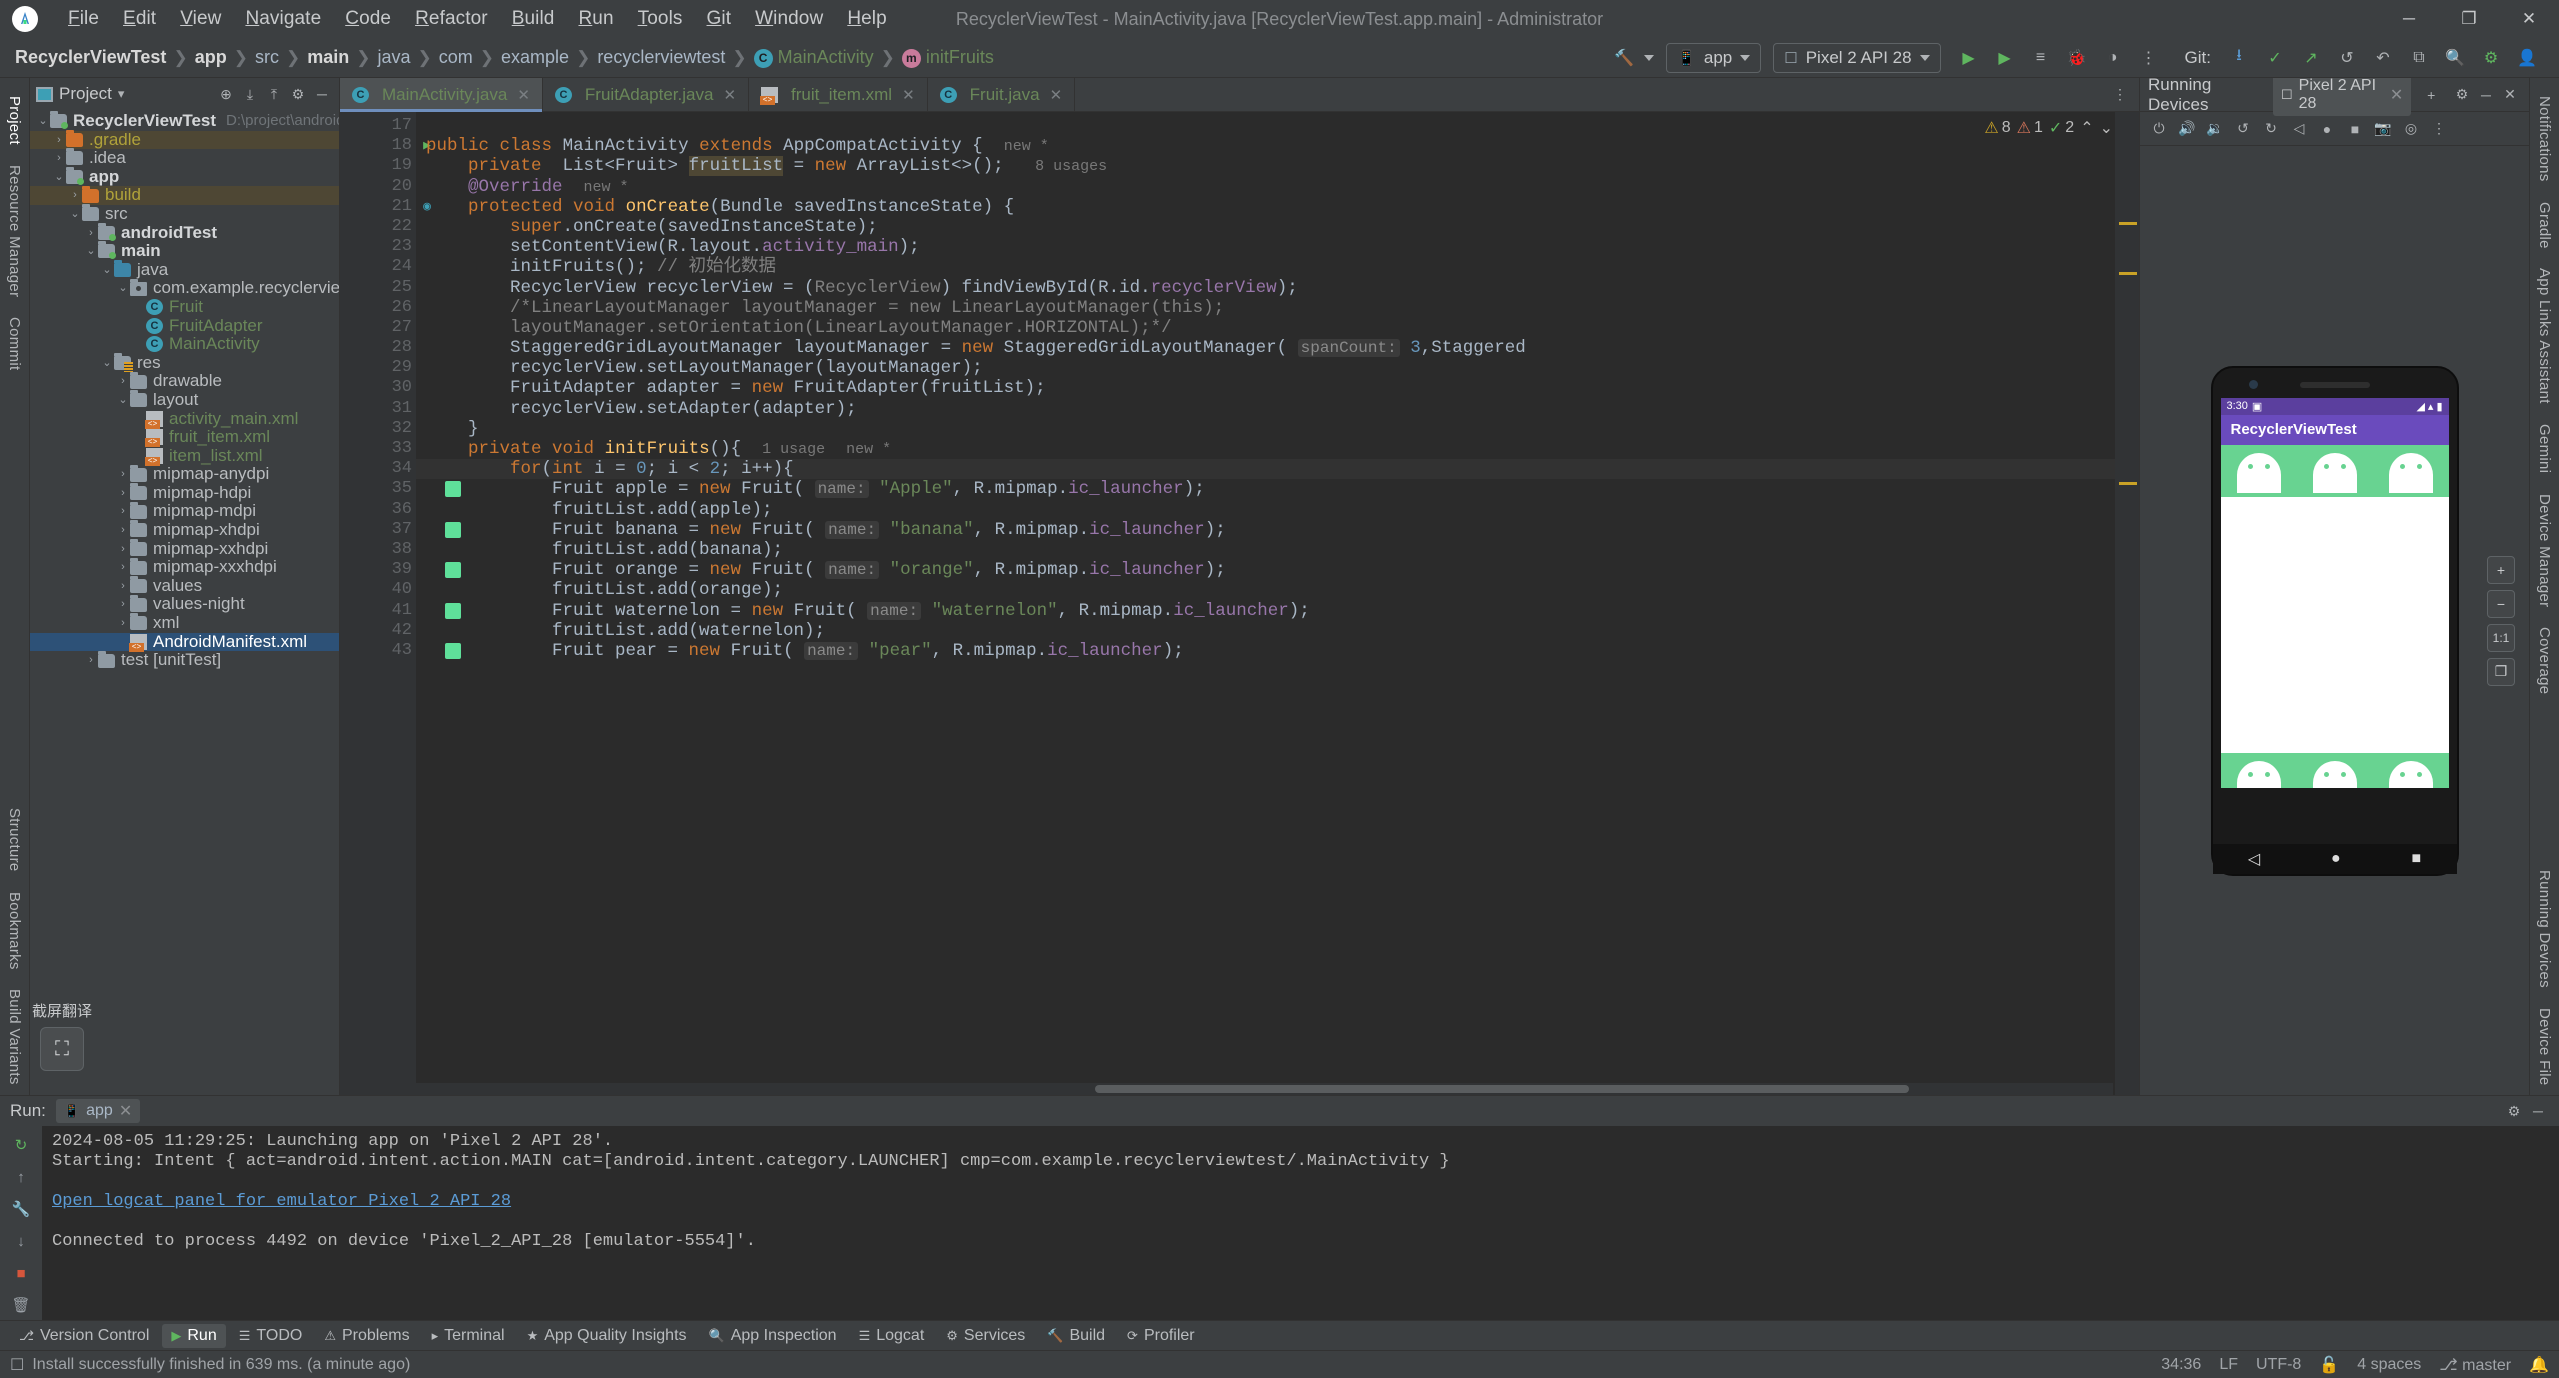  What do you see at coordinates (948, 57) in the screenshot?
I see `breadcrumb-item-initfruits: m initFruits` at bounding box center [948, 57].